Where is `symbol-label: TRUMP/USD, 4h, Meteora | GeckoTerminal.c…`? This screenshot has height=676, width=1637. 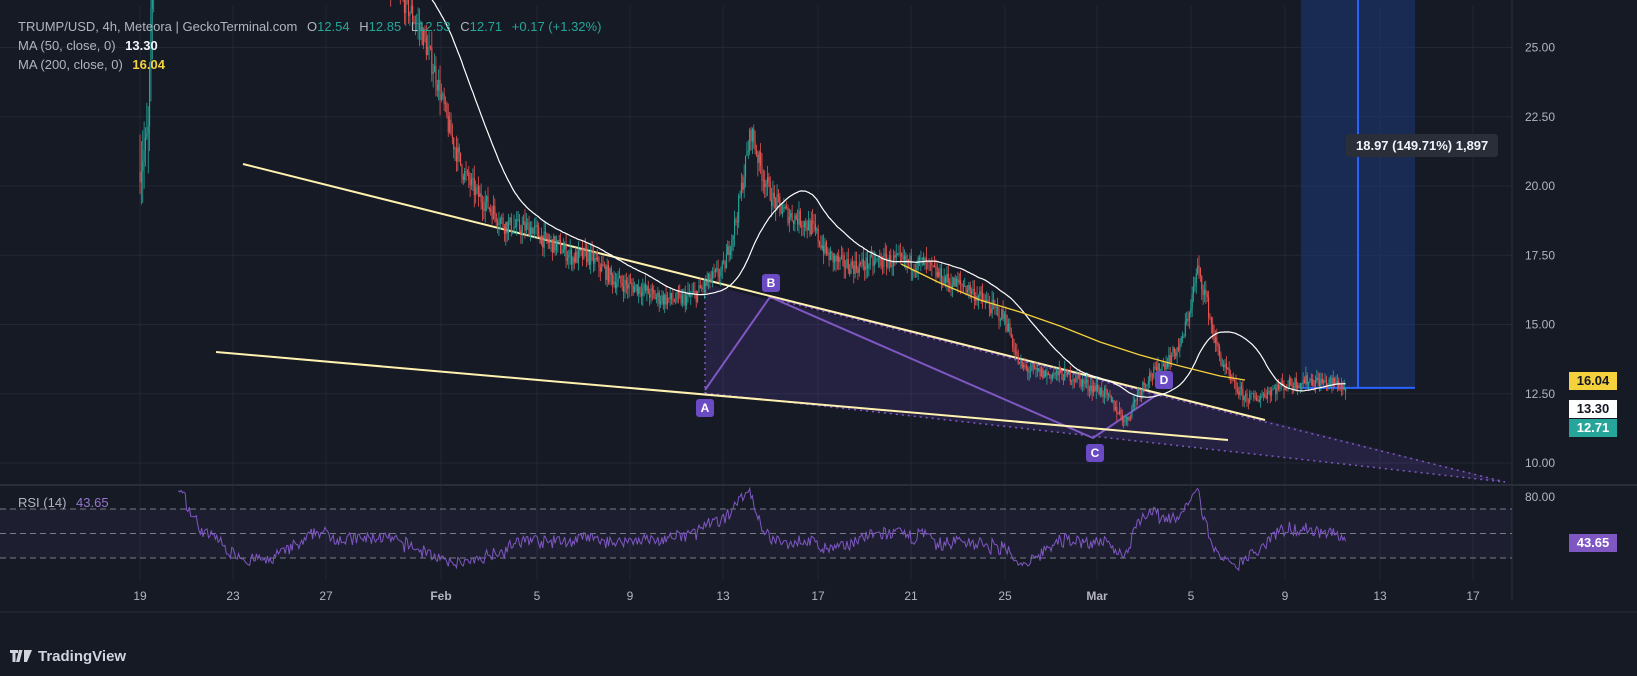 symbol-label: TRUMP/USD, 4h, Meteora | GeckoTerminal.c… is located at coordinates (157, 26).